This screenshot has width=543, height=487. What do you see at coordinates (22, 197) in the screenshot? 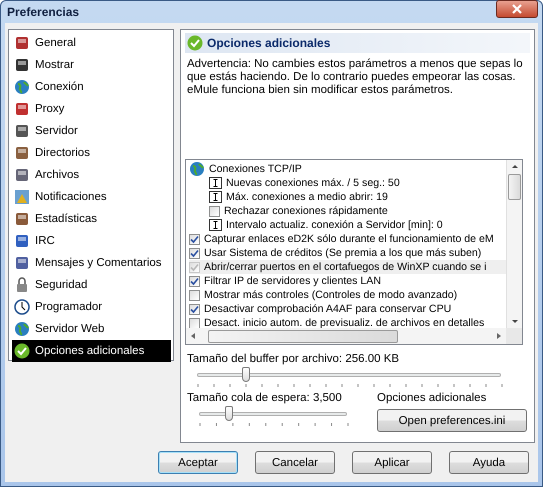
I see `warning-icon` at bounding box center [22, 197].